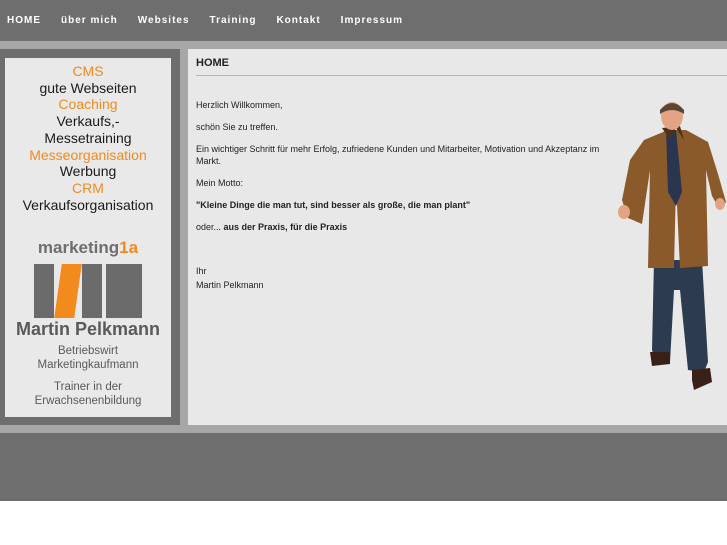 The width and height of the screenshot is (727, 545). I want to click on service-coaching: Coaching, so click(88, 104).